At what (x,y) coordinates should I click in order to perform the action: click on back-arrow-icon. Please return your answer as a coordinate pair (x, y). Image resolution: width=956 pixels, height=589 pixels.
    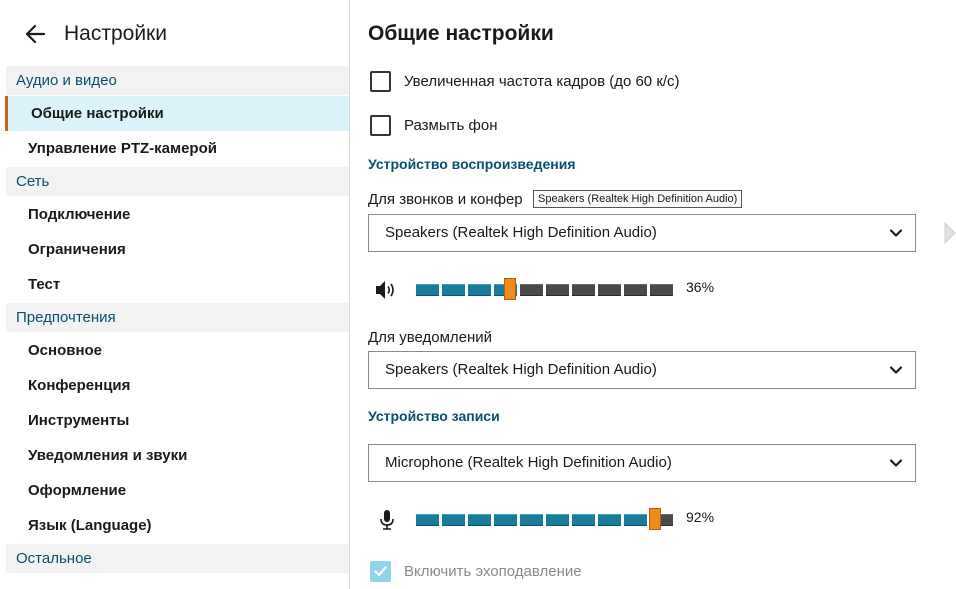
    Looking at the image, I should click on (35, 34).